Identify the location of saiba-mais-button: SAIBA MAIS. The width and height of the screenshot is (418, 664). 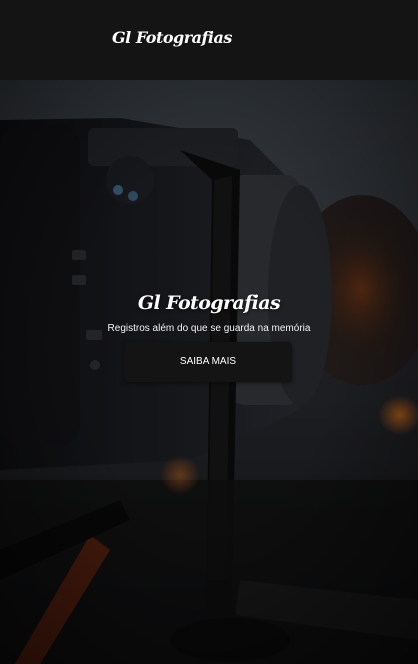
(208, 362).